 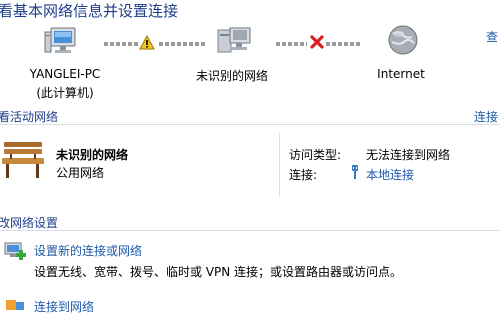 What do you see at coordinates (317, 42) in the screenshot?
I see `error-x-icon` at bounding box center [317, 42].